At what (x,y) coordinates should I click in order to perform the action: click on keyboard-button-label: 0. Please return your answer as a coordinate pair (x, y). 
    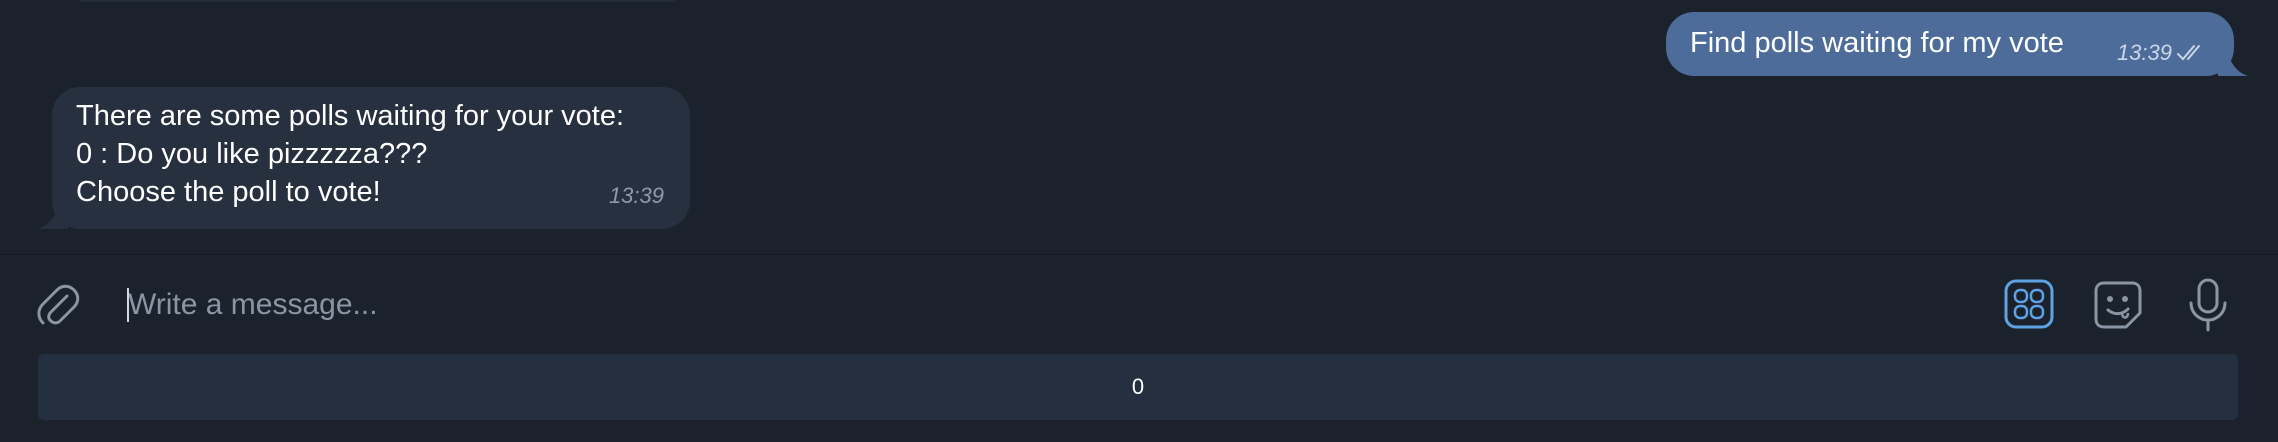
    Looking at the image, I should click on (1138, 386).